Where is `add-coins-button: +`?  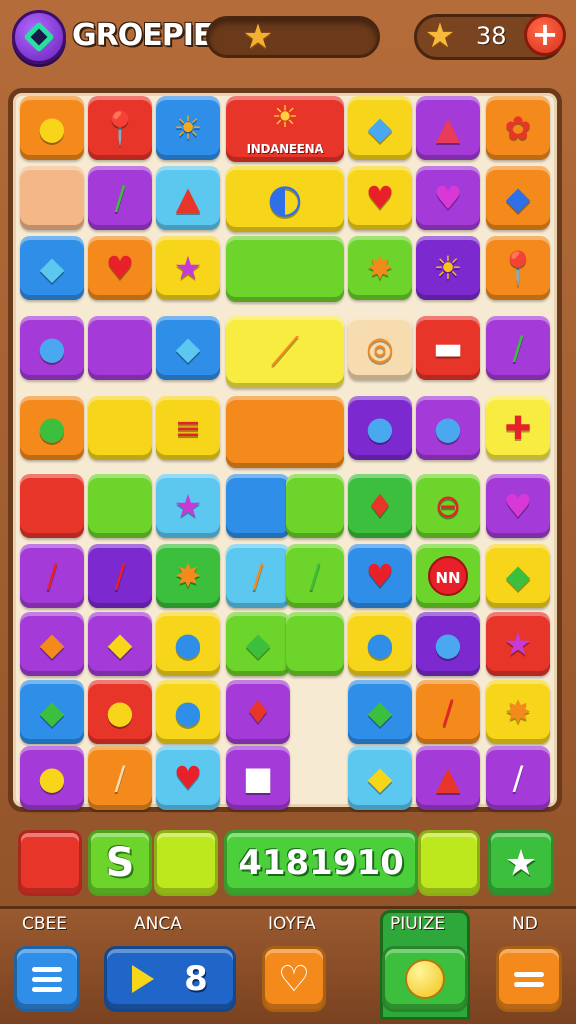
add-coins-button: + is located at coordinates (545, 35).